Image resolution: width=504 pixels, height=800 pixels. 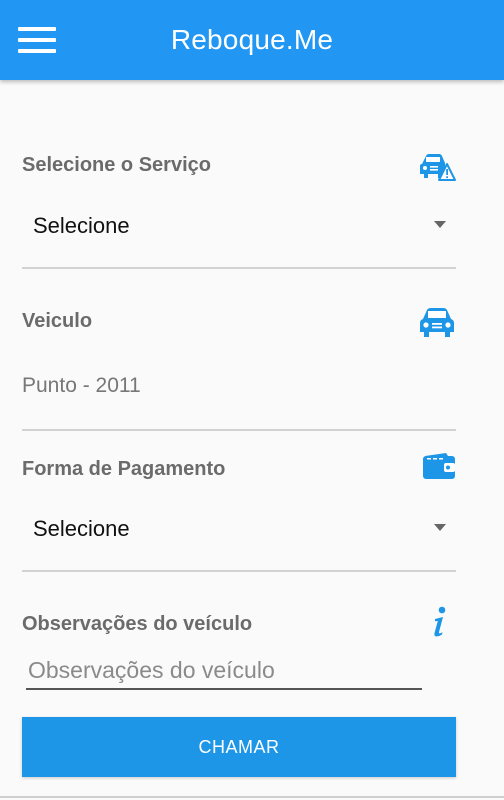 I want to click on vehicle-value: Punto - 2011, so click(x=81, y=385).